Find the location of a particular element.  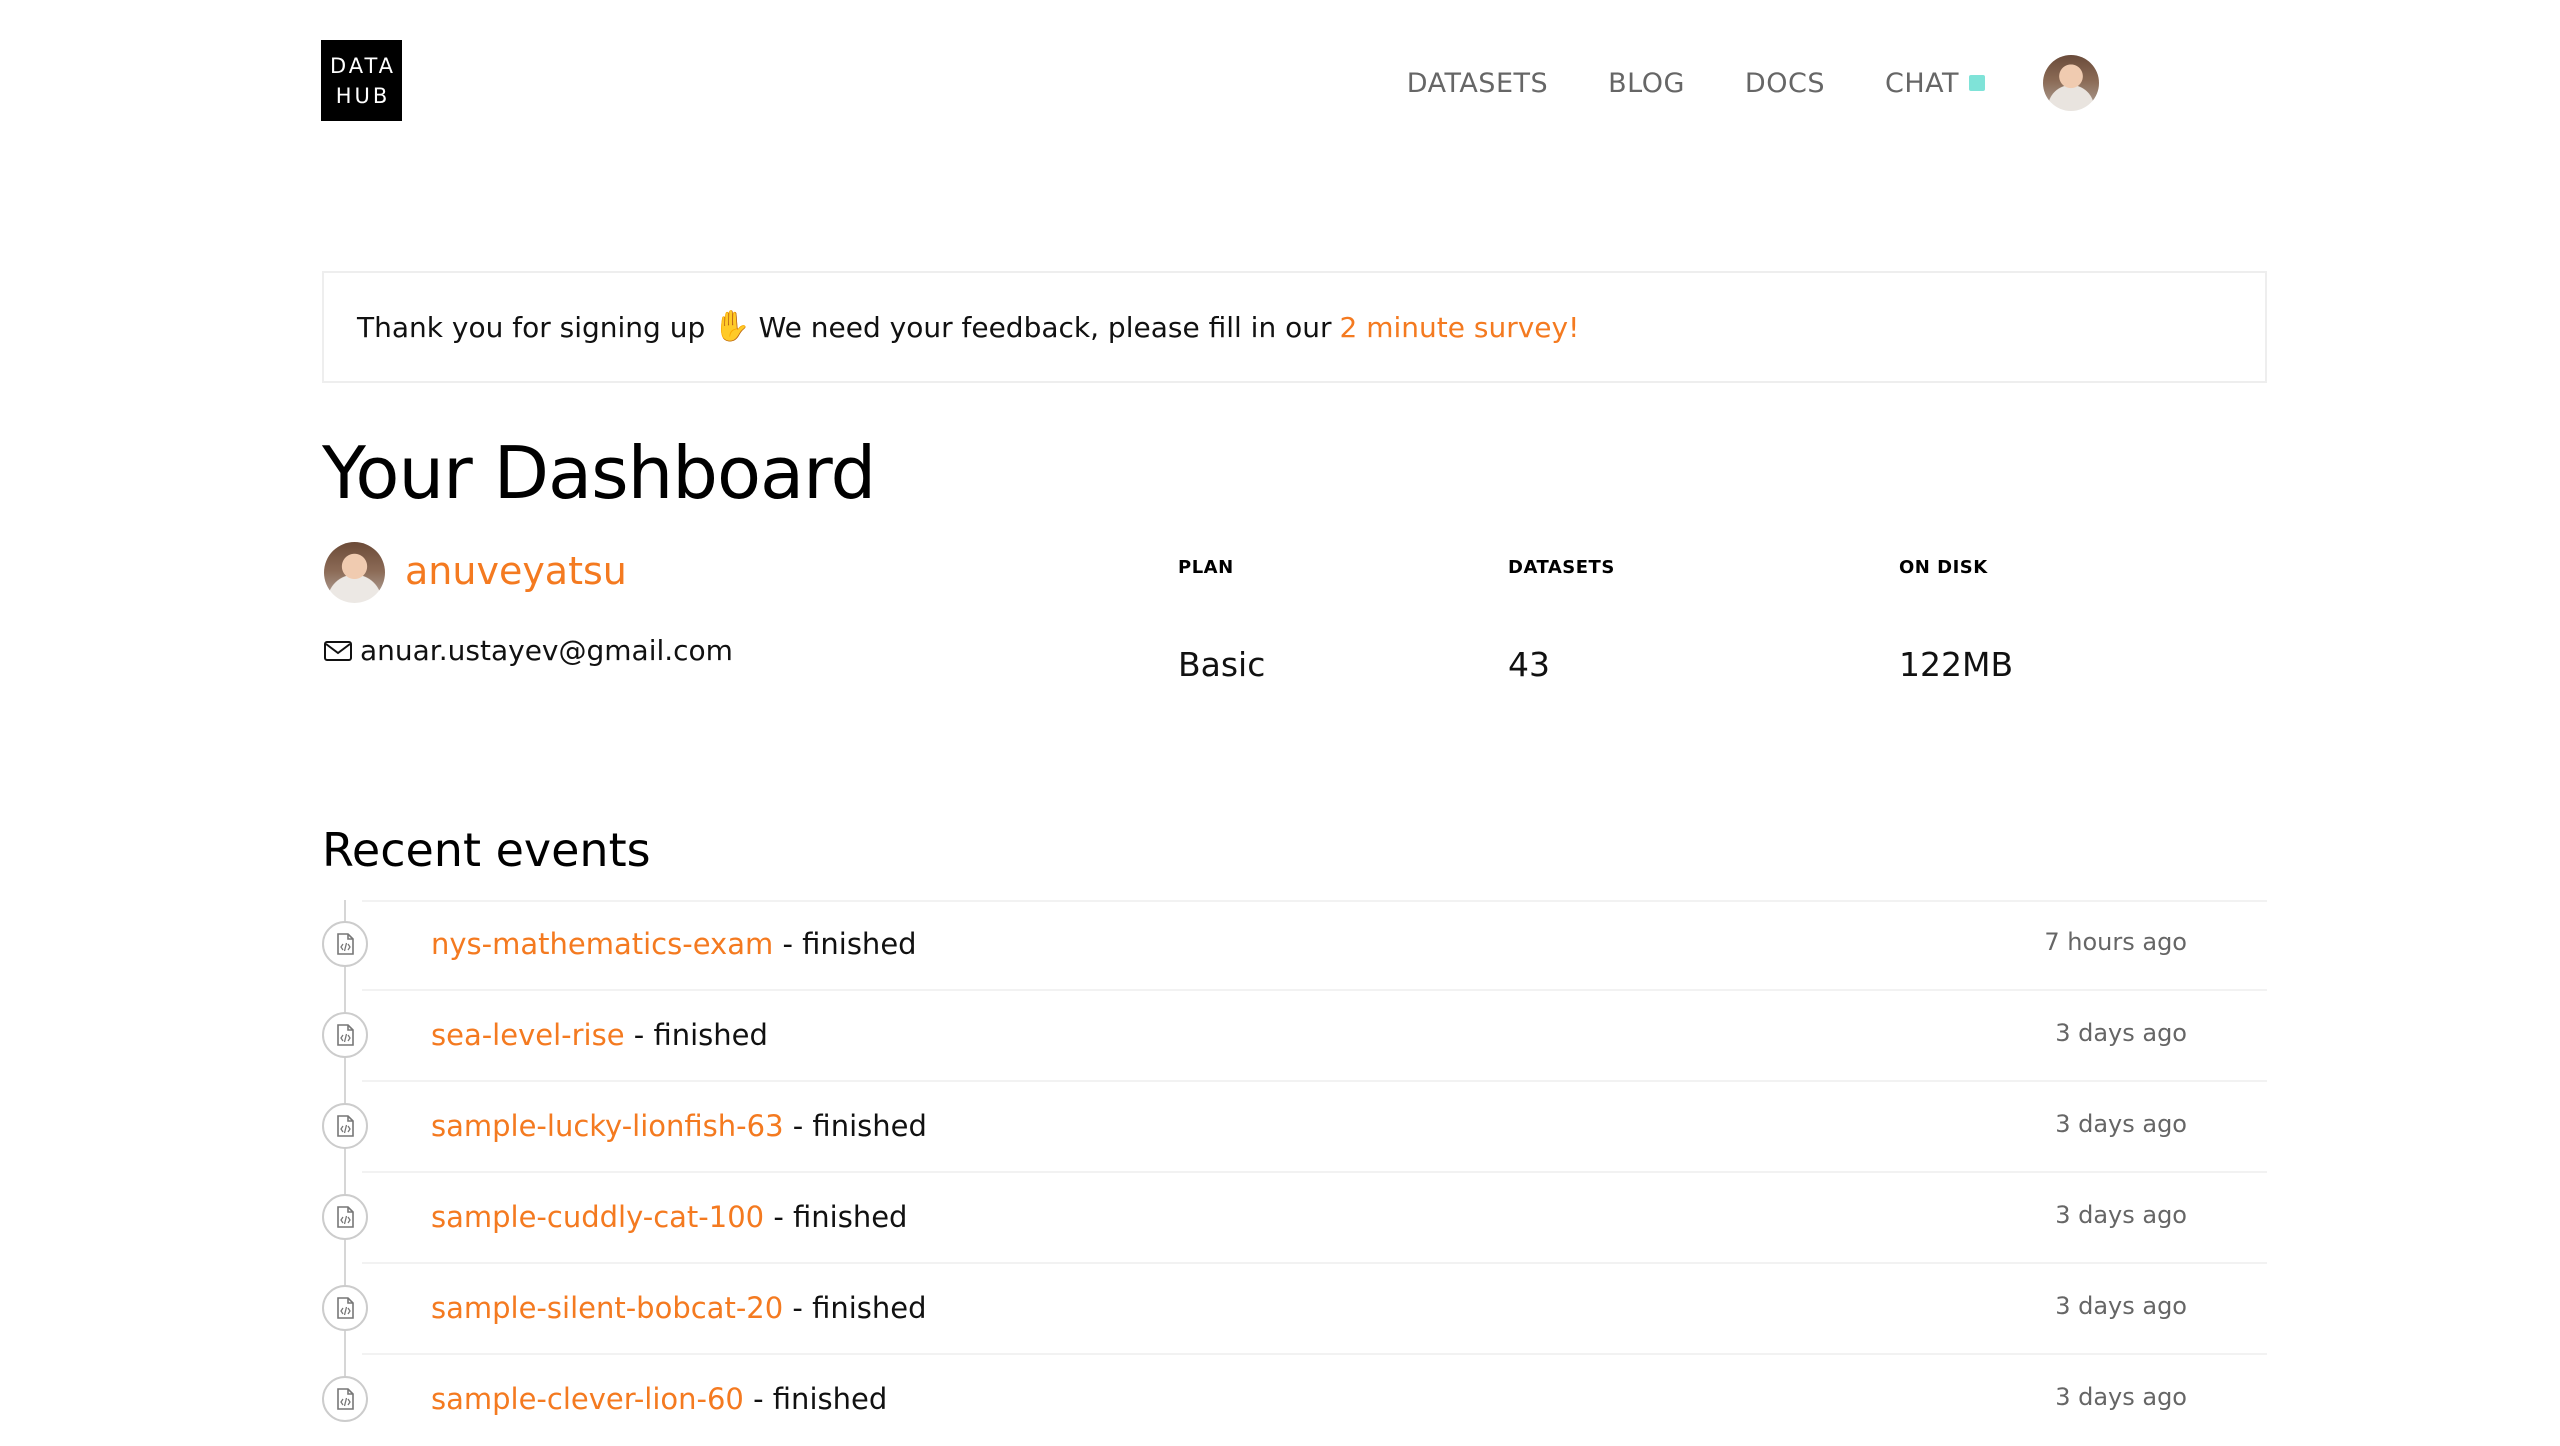

event-dataset-link: nys-mathematics-exam is located at coordinates (602, 944).